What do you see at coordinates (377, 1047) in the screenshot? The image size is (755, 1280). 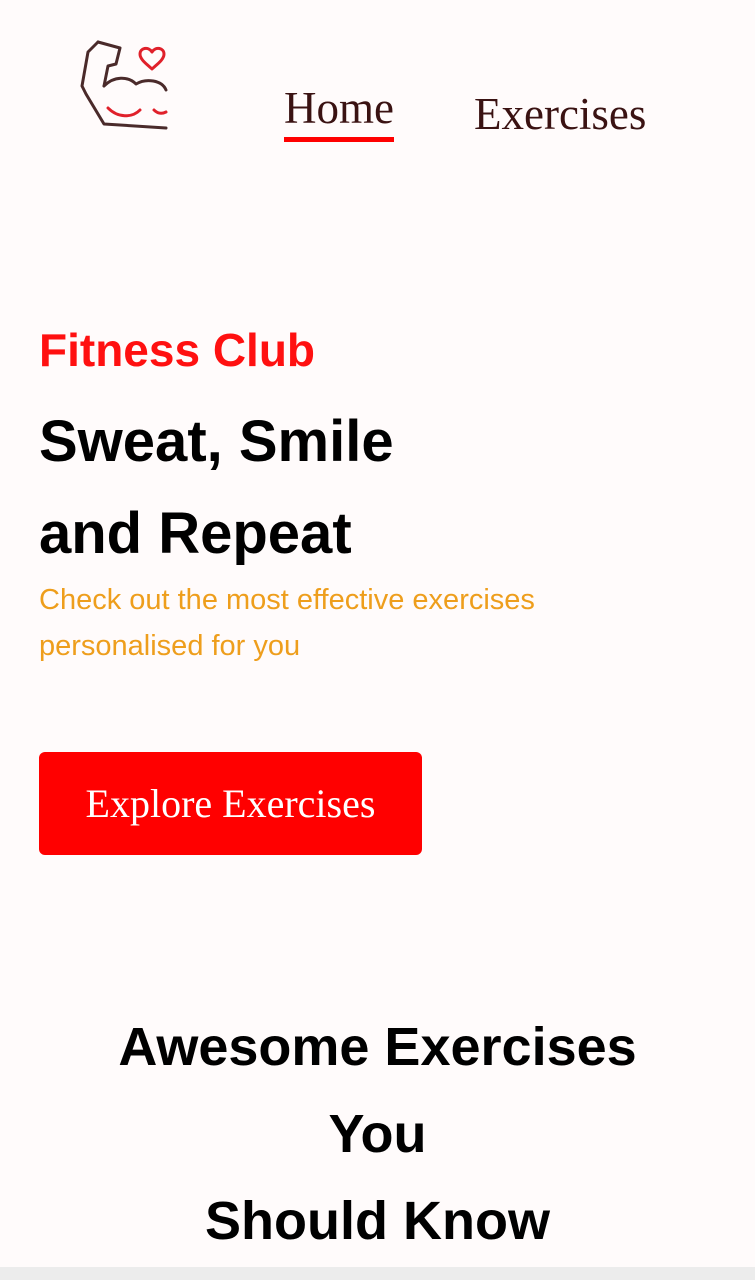 I see `section-title-line: Awesome Exercises` at bounding box center [377, 1047].